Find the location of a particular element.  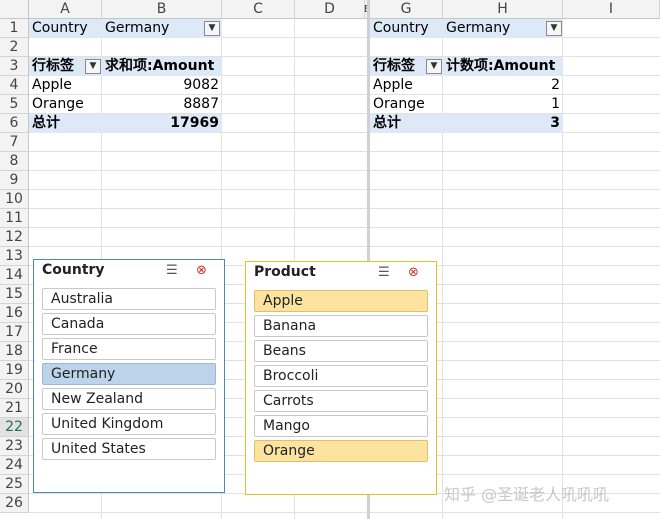

slicer-item: United Kingdom is located at coordinates (129, 424).